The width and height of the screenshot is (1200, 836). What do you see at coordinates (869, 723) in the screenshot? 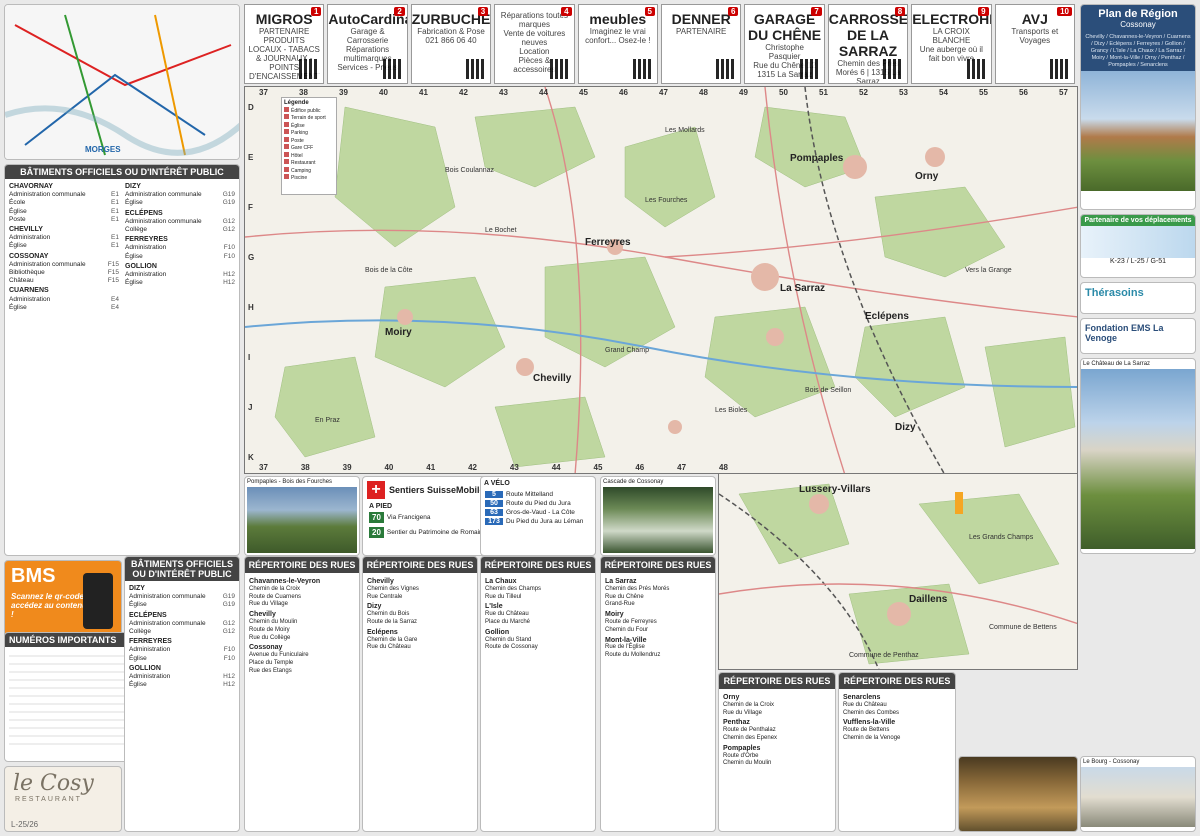
I see `commune-heading: Vufflens-la-Ville` at bounding box center [869, 723].